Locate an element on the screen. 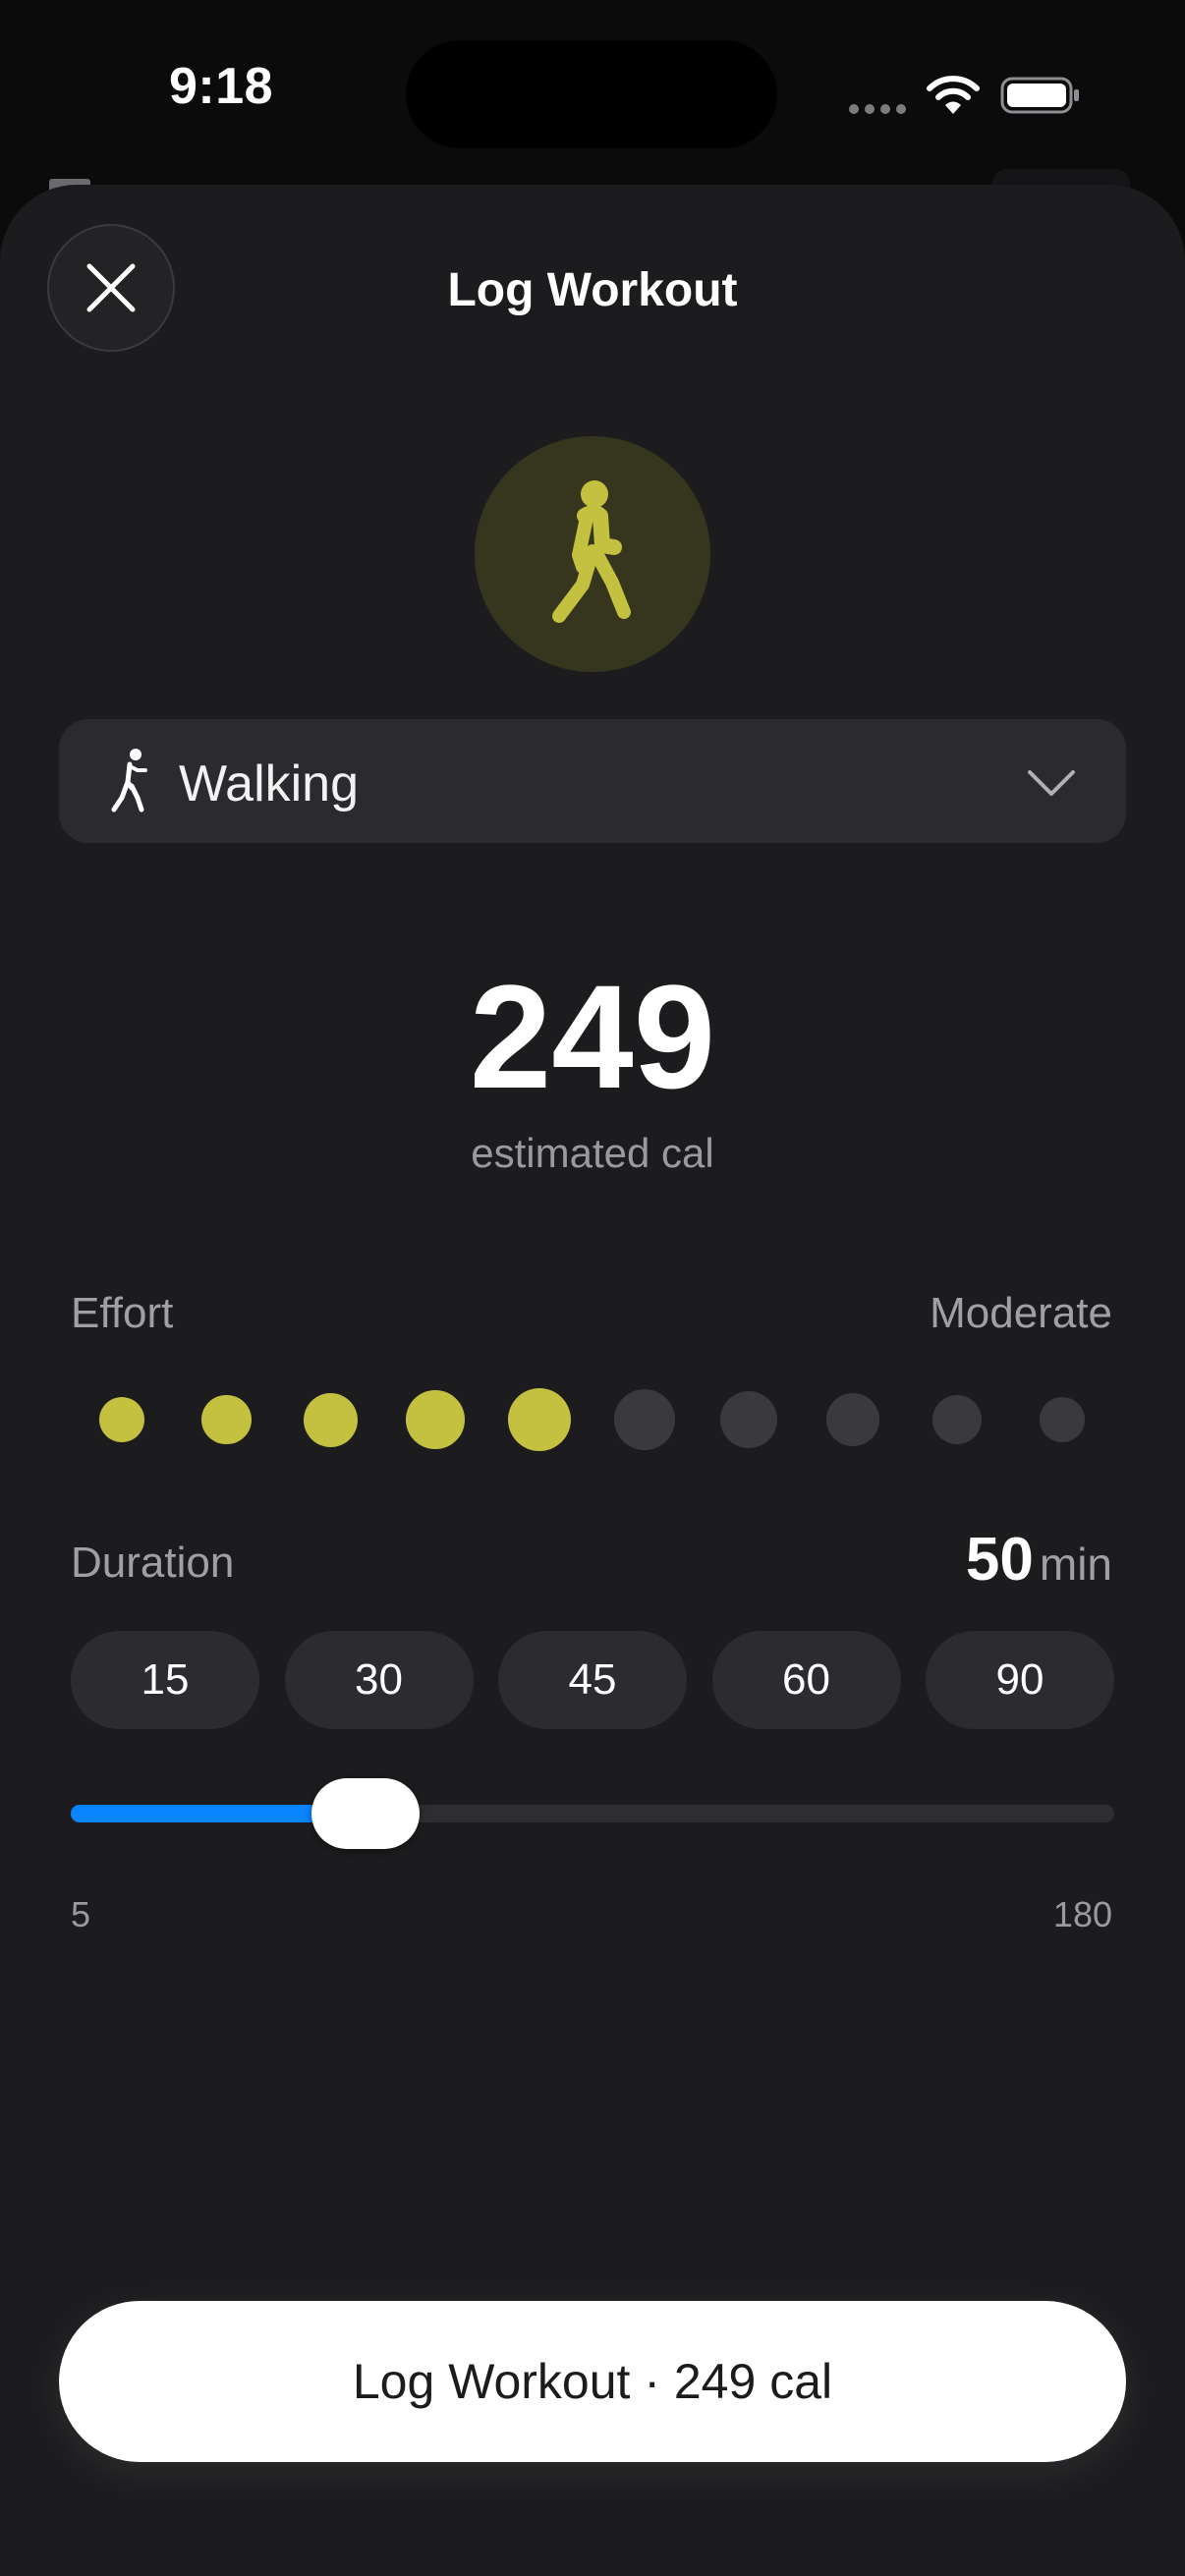 Image resolution: width=1185 pixels, height=2576 pixels. close-button is located at coordinates (111, 288).